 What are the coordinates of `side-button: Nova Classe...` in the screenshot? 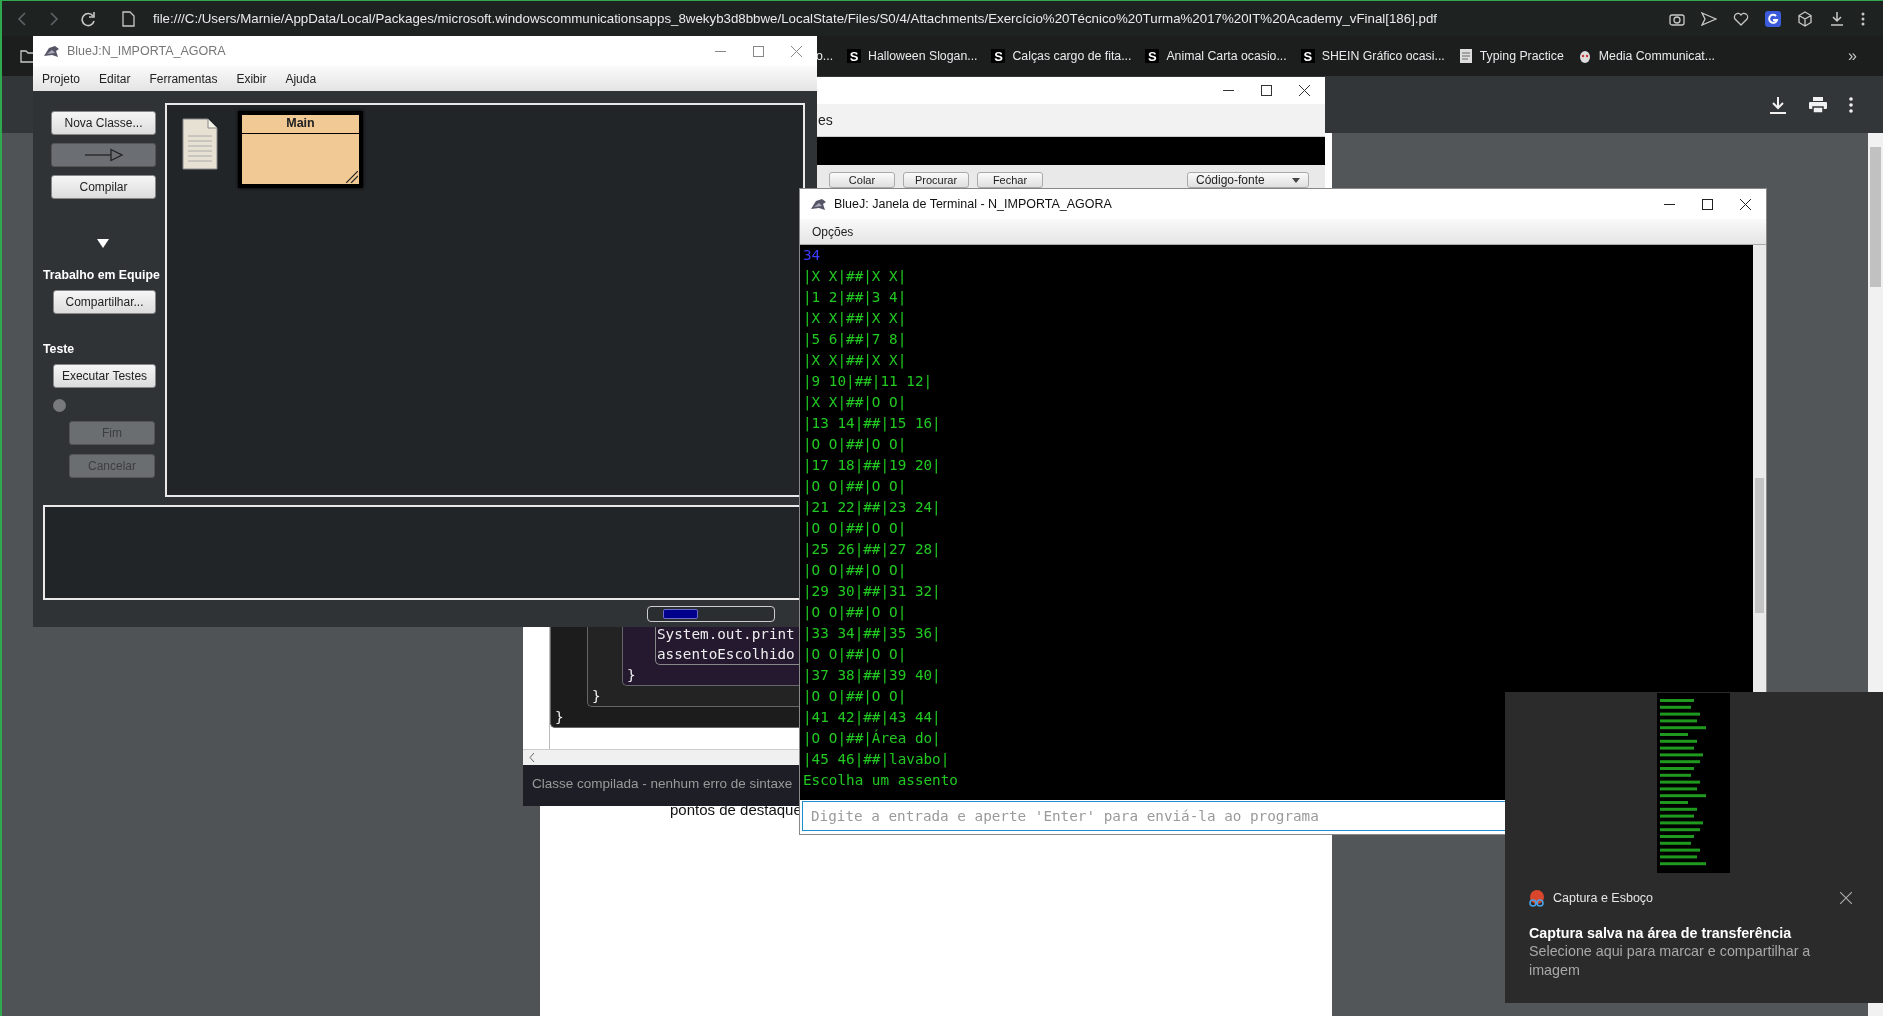 It's located at (103, 123).